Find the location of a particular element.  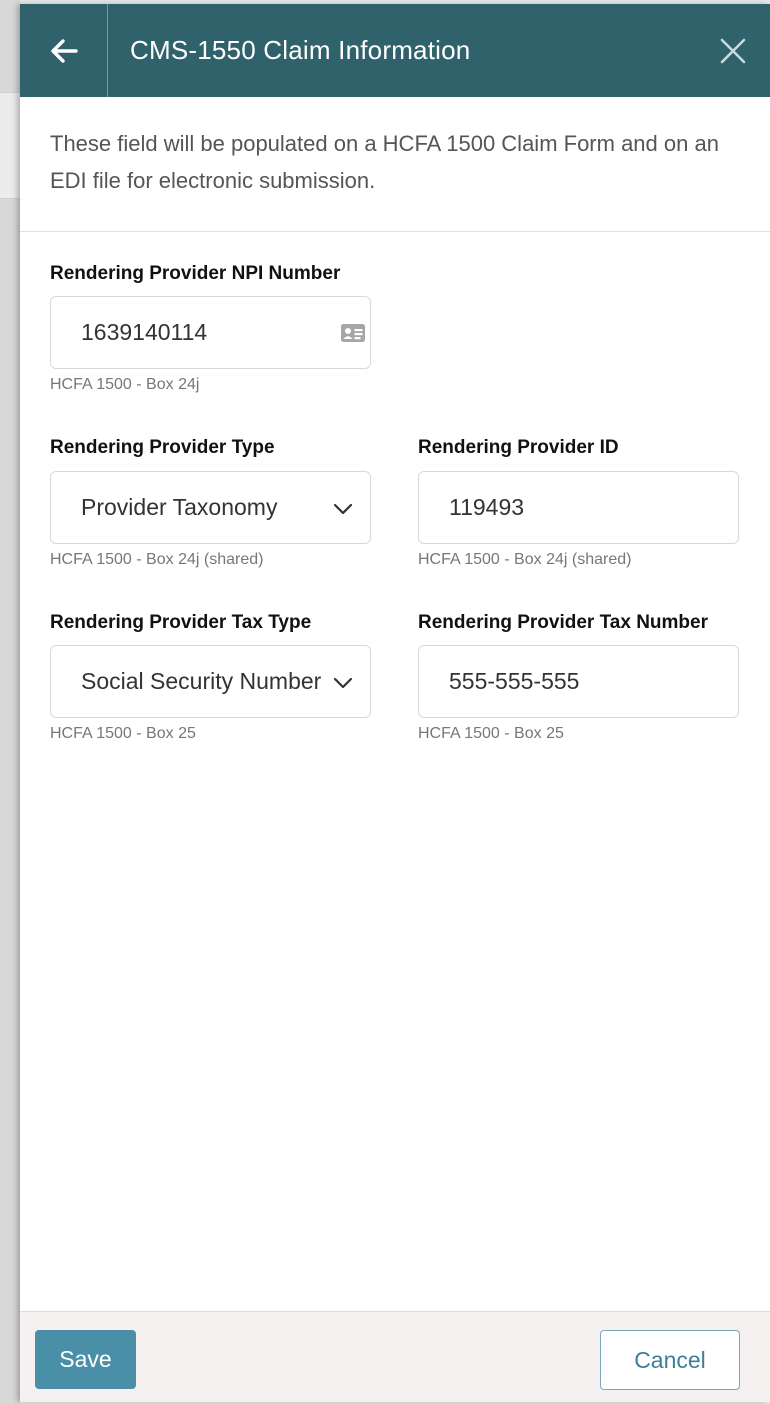

panel-header: CMS-1550 Claim Information is located at coordinates (395, 50).